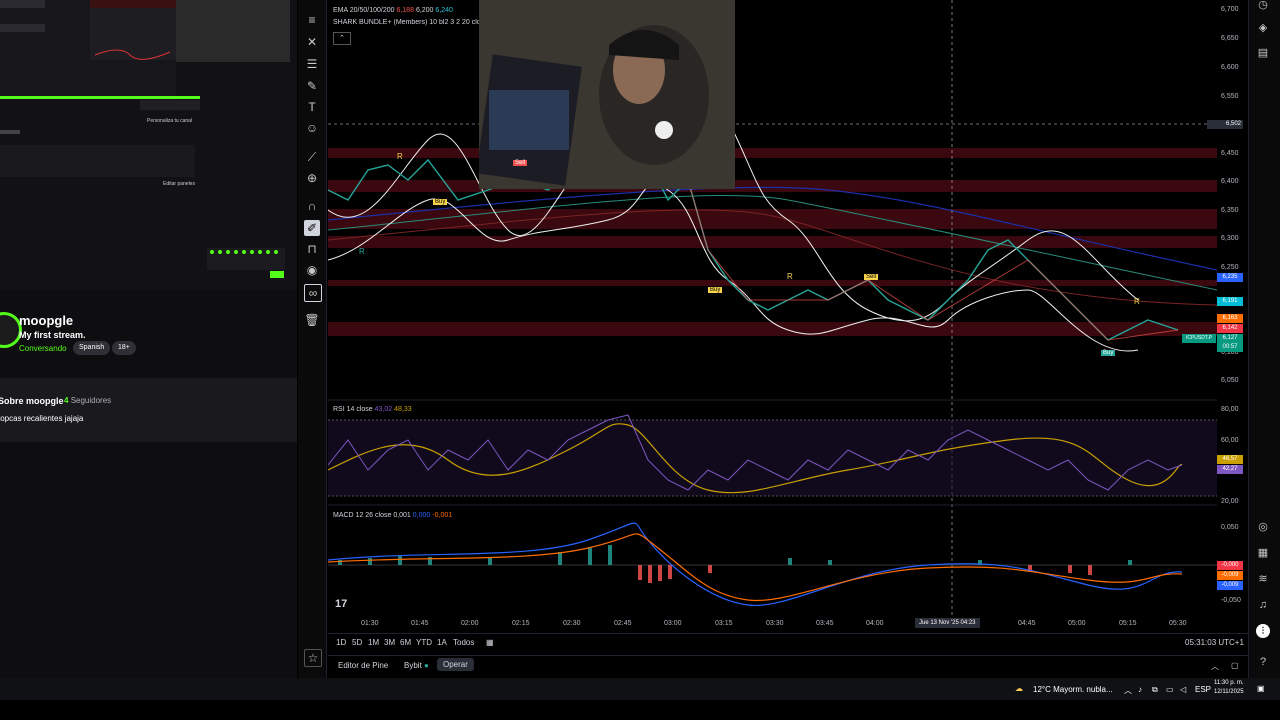  Describe the element at coordinates (1230, 459) in the screenshot. I see `rsi-badge: 46,57` at that location.